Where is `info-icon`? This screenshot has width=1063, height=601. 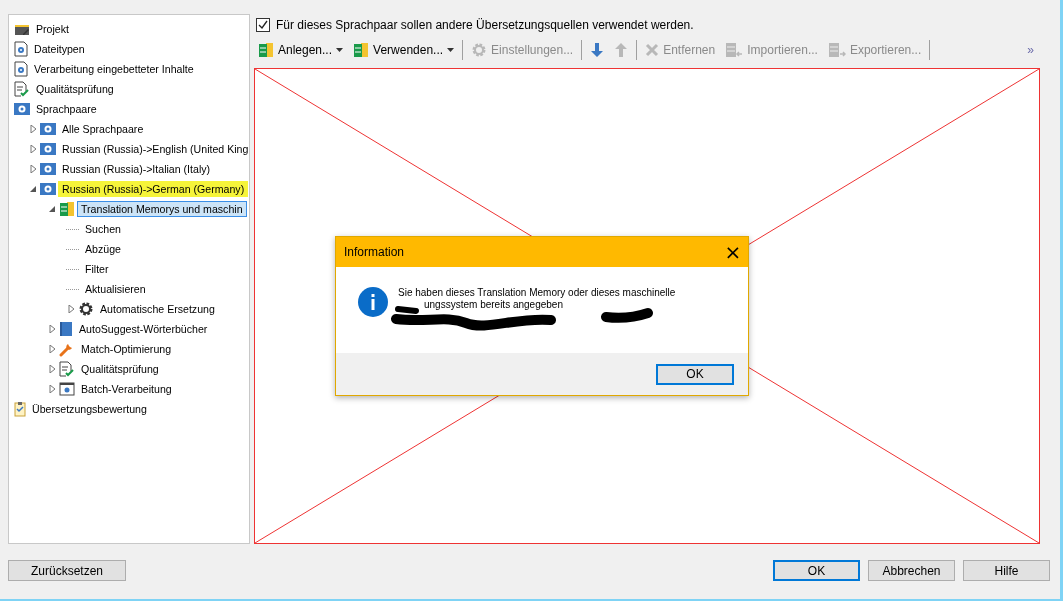
info-icon is located at coordinates (373, 302).